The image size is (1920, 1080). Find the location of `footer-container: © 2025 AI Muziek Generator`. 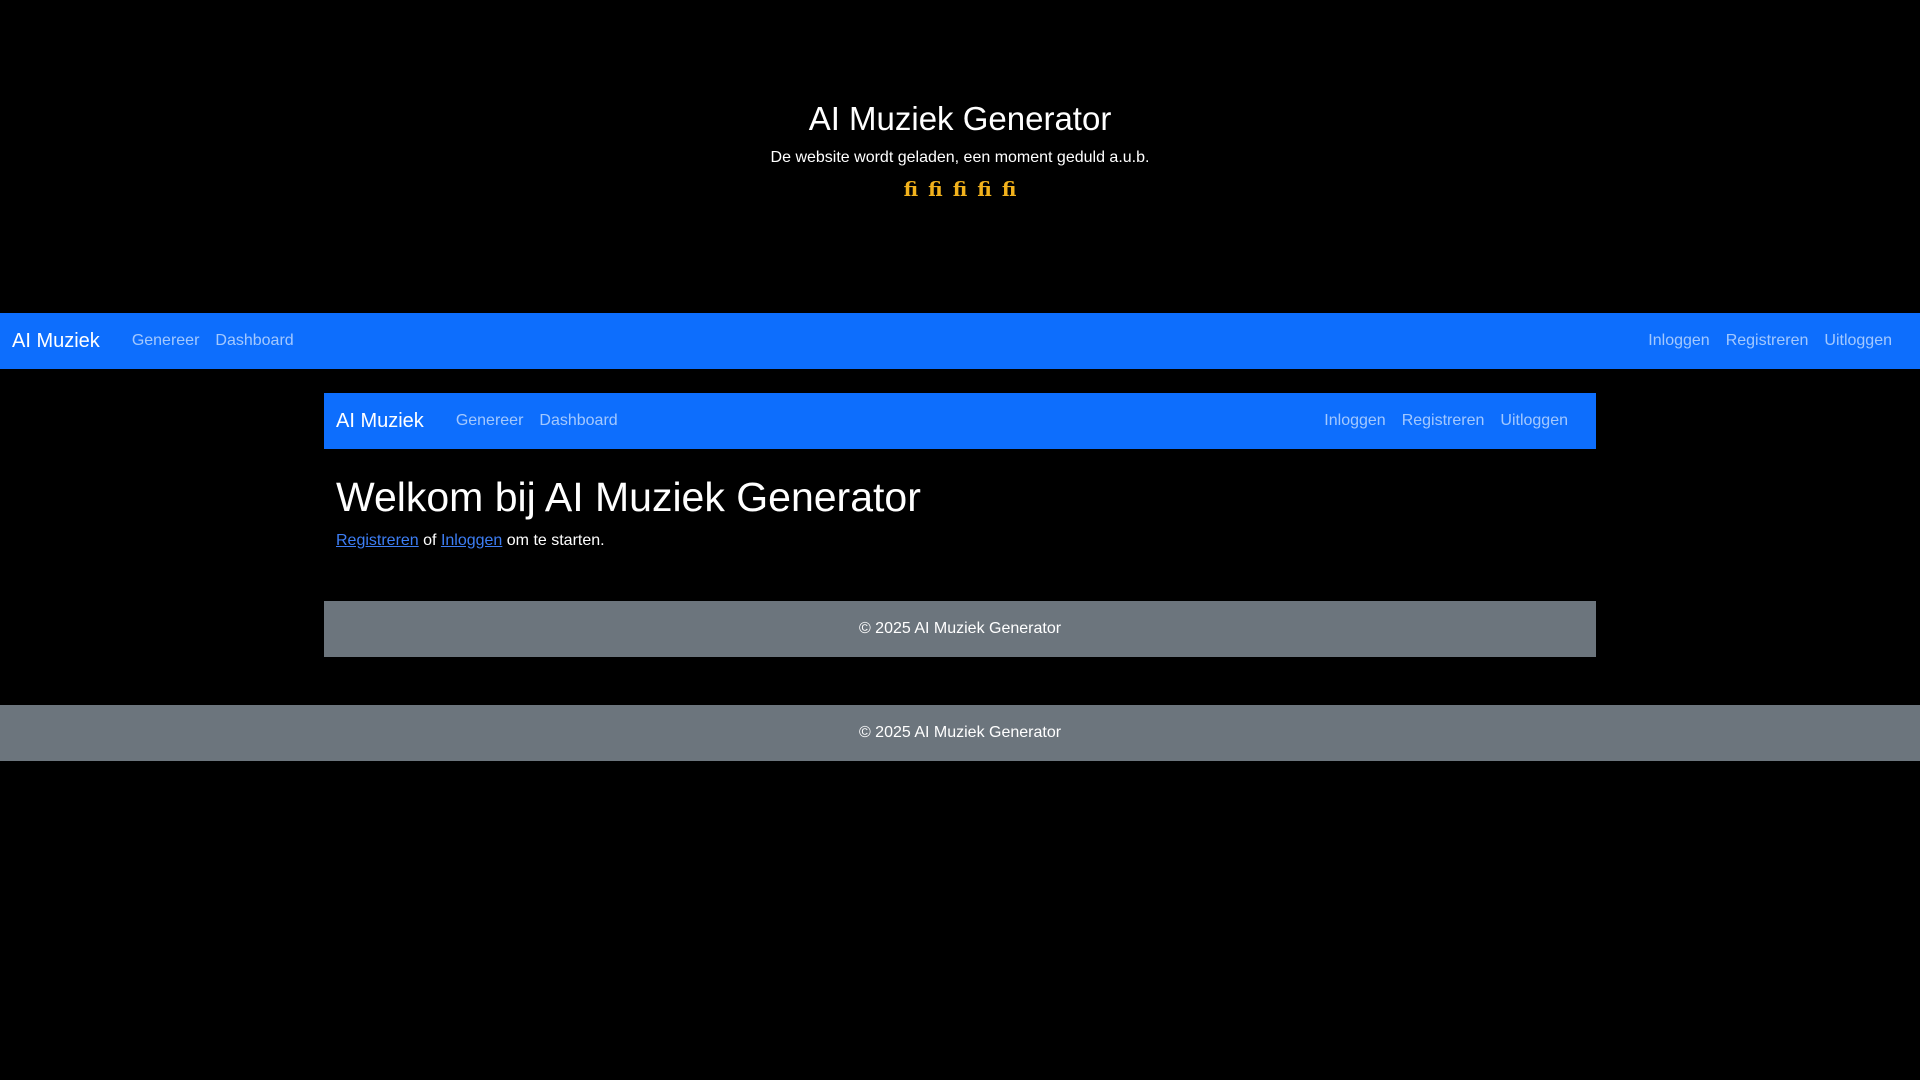

footer-container: © 2025 AI Muziek Generator is located at coordinates (960, 629).